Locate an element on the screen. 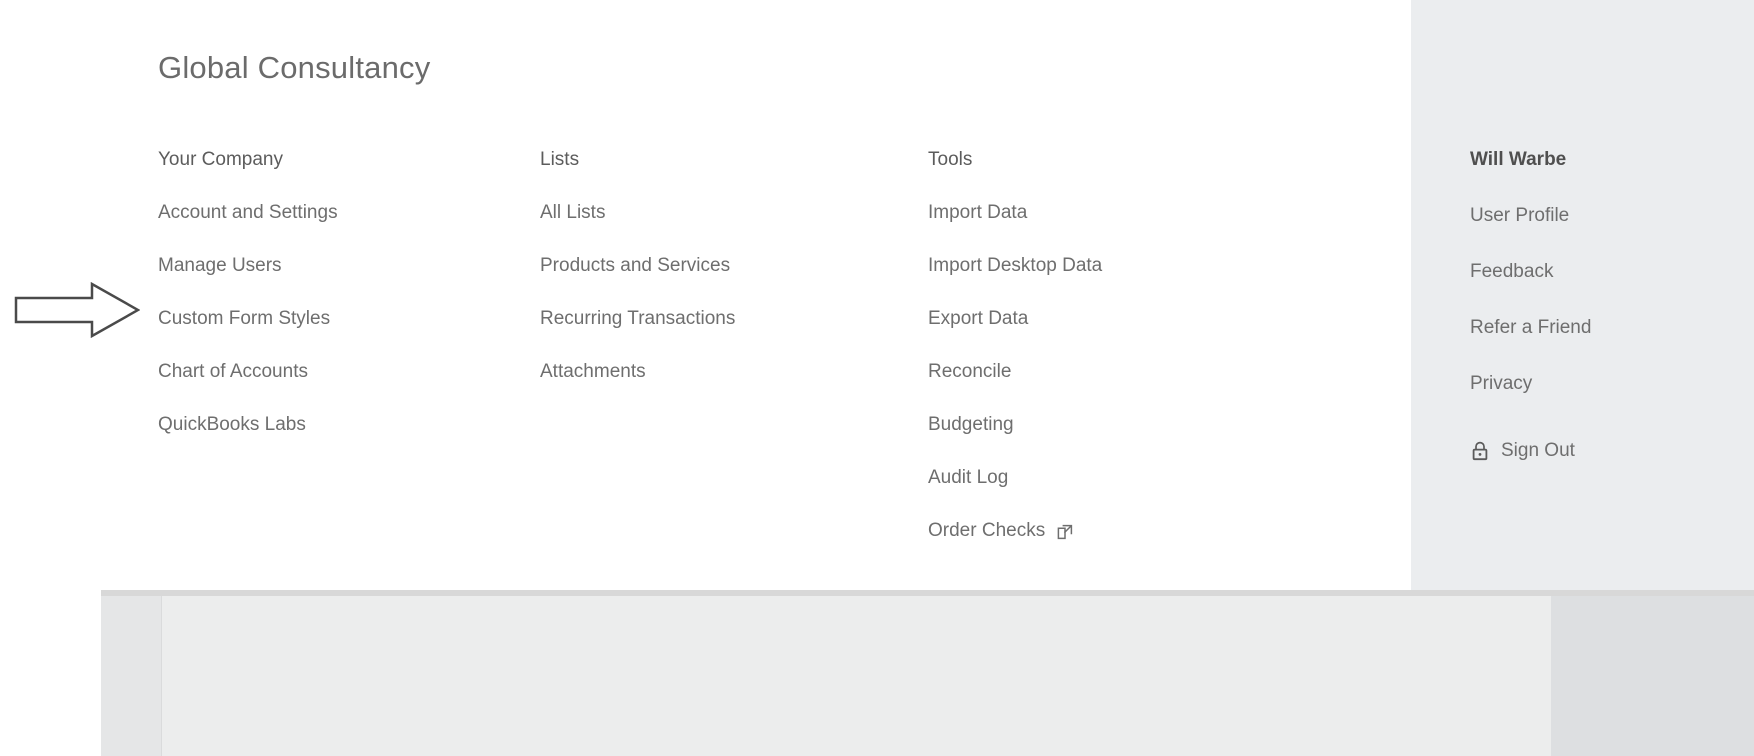 The height and width of the screenshot is (756, 1754). menu-item-import-desktop-data: Import Desktop Data is located at coordinates (1015, 266).